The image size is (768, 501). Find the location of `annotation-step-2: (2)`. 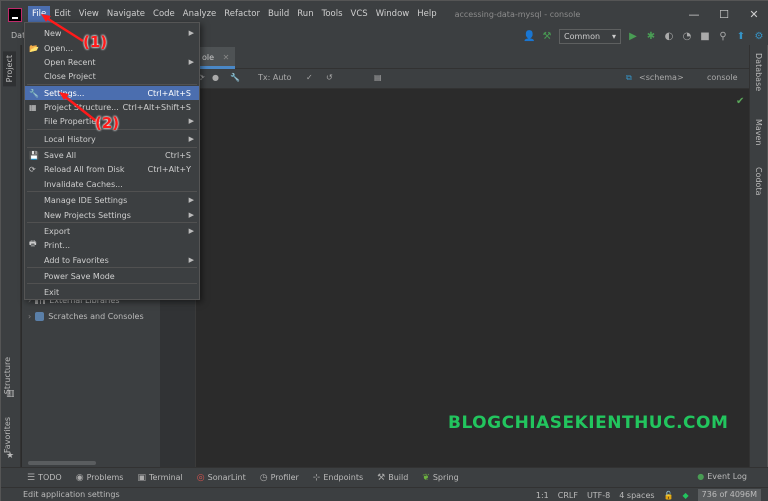

annotation-step-2: (2) is located at coordinates (107, 123).